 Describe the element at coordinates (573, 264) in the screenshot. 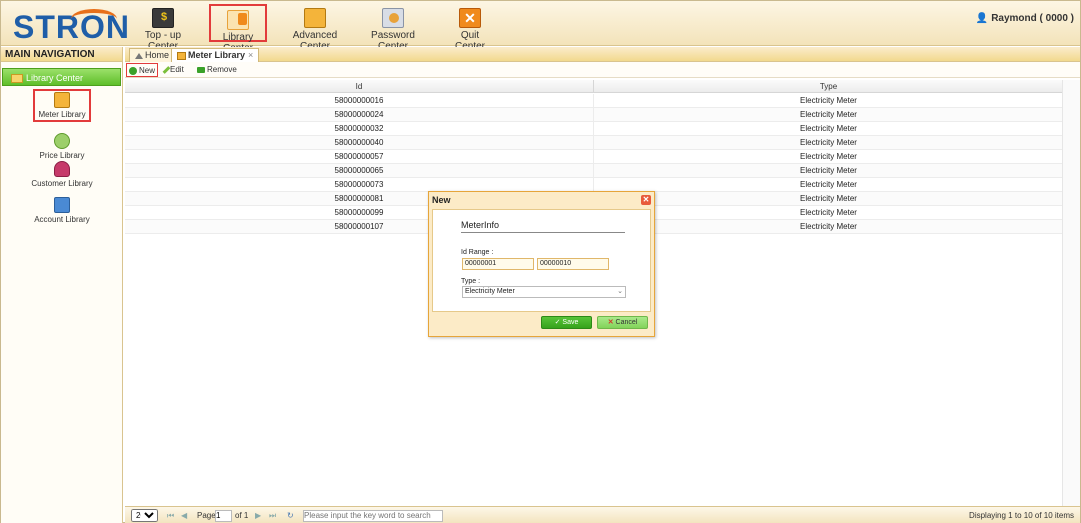

I see `id-range-to-input: 00000010` at that location.